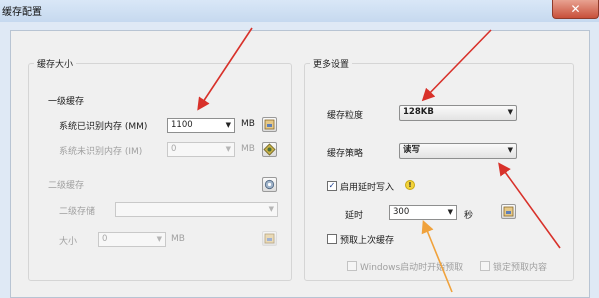 This screenshot has width=599, height=298. What do you see at coordinates (55, 65) in the screenshot?
I see `cache-size-title: 缓存大小` at bounding box center [55, 65].